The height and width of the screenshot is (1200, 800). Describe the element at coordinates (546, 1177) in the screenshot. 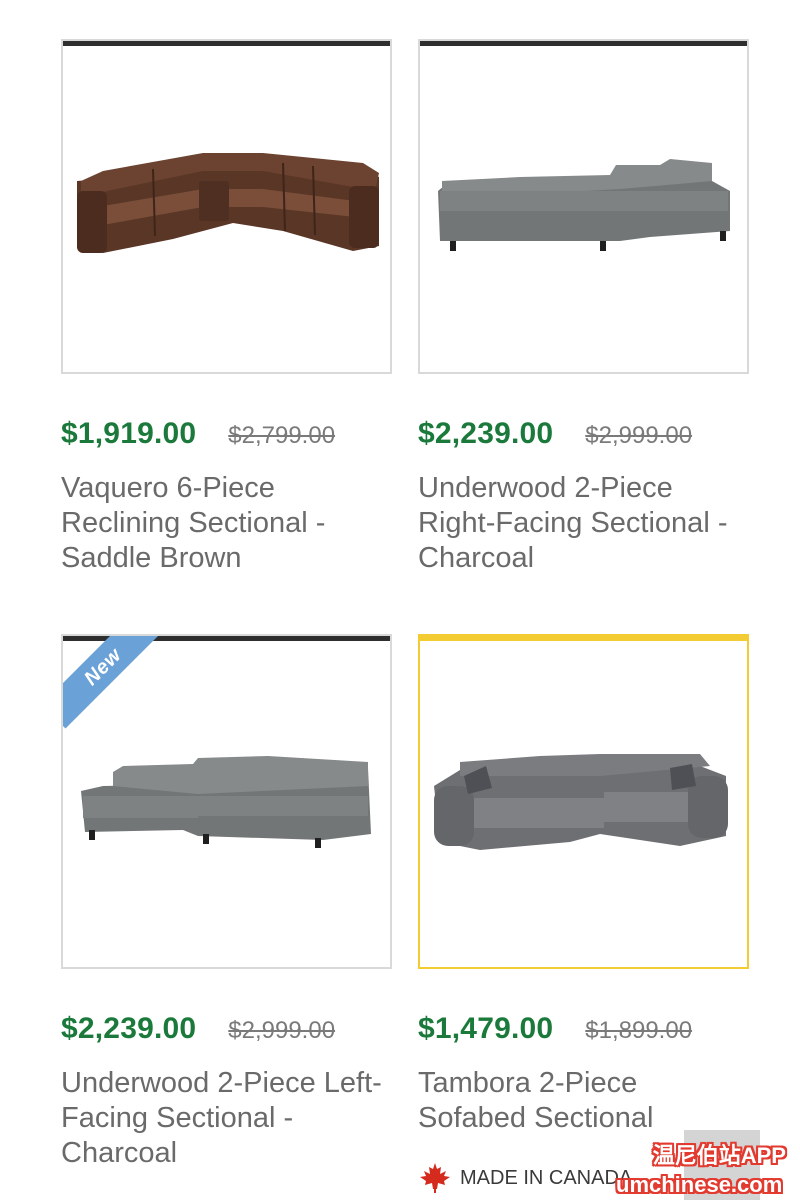

I see `made-in-canada-text: MADE IN CANADA` at that location.